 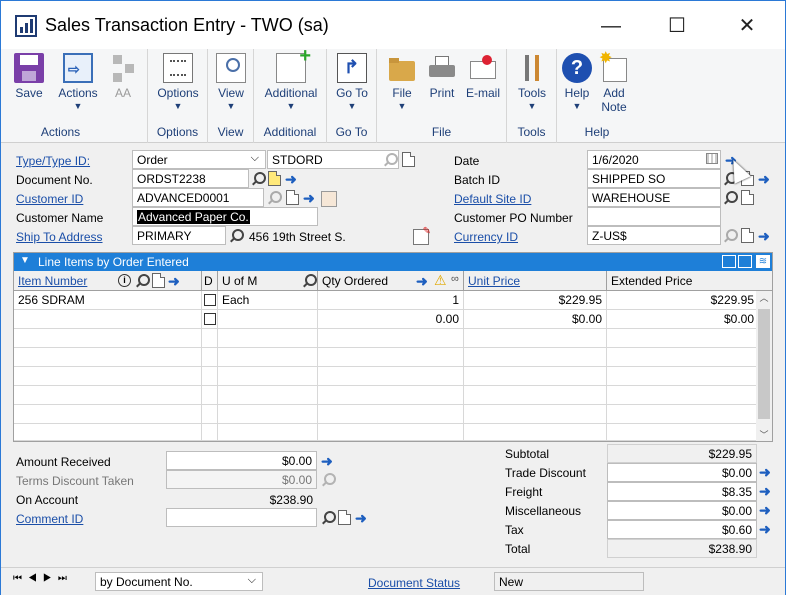 I want to click on note-icon, so click(x=274, y=178).